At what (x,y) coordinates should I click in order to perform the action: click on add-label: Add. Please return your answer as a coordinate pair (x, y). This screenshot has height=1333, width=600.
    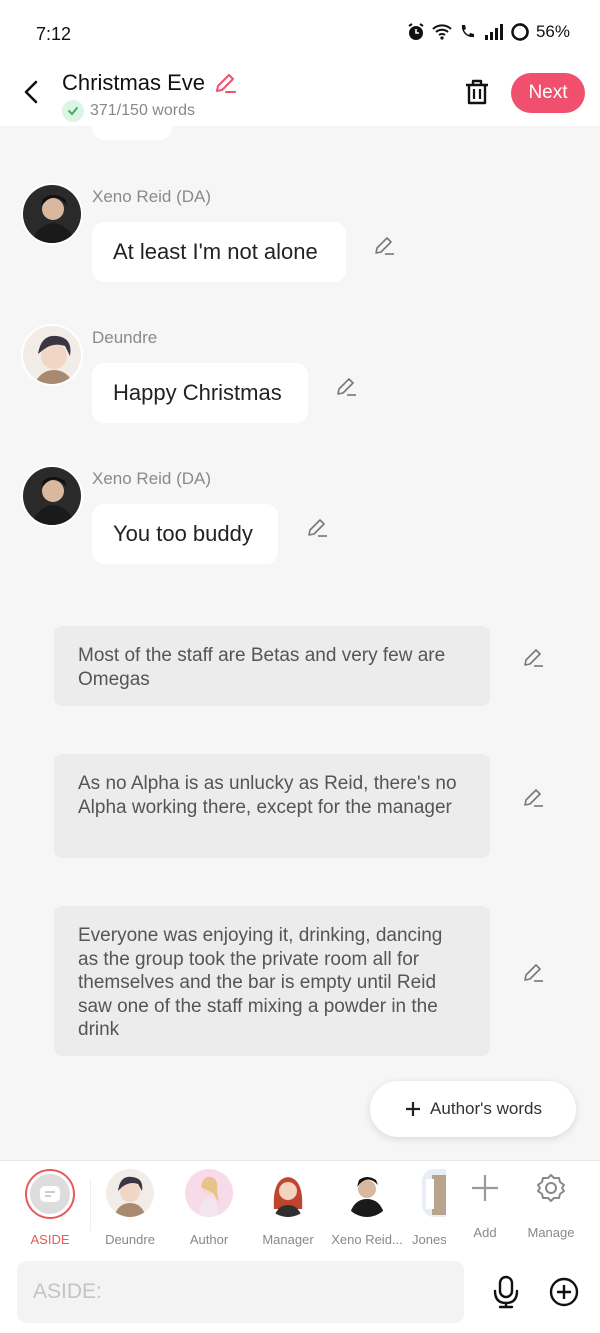
    Looking at the image, I should click on (485, 1232).